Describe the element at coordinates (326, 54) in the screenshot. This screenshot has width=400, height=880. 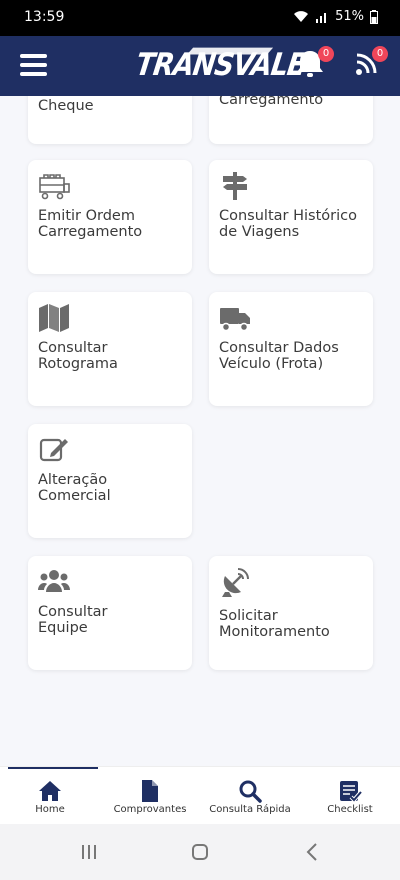
I see `notifications-badge: 0` at that location.